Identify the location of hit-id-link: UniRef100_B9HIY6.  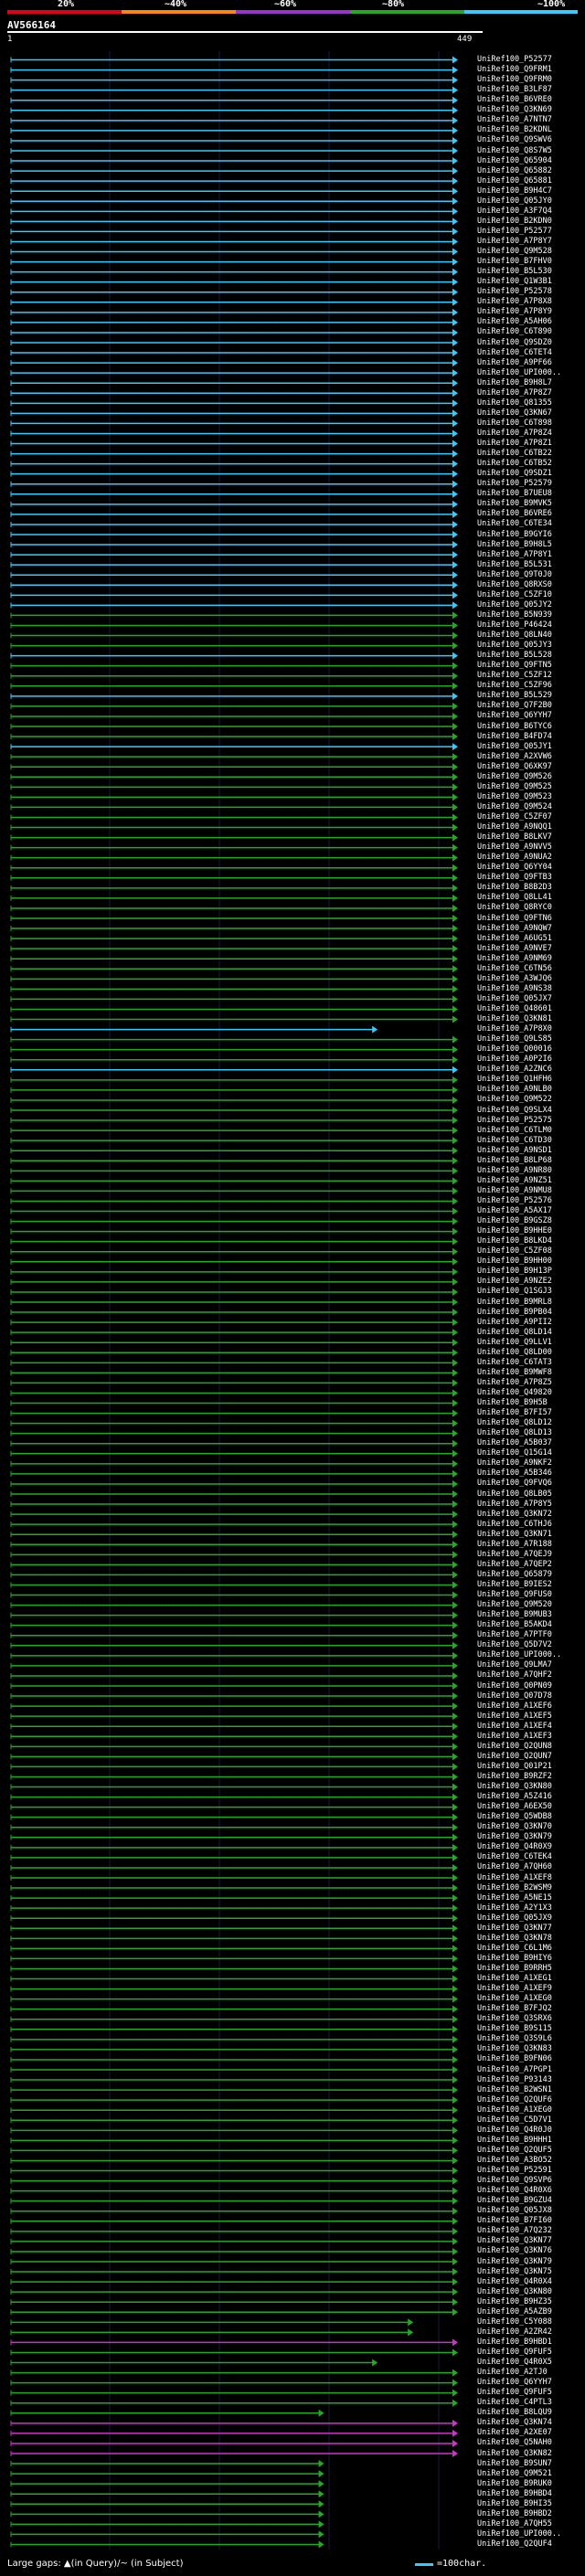
(514, 1958).